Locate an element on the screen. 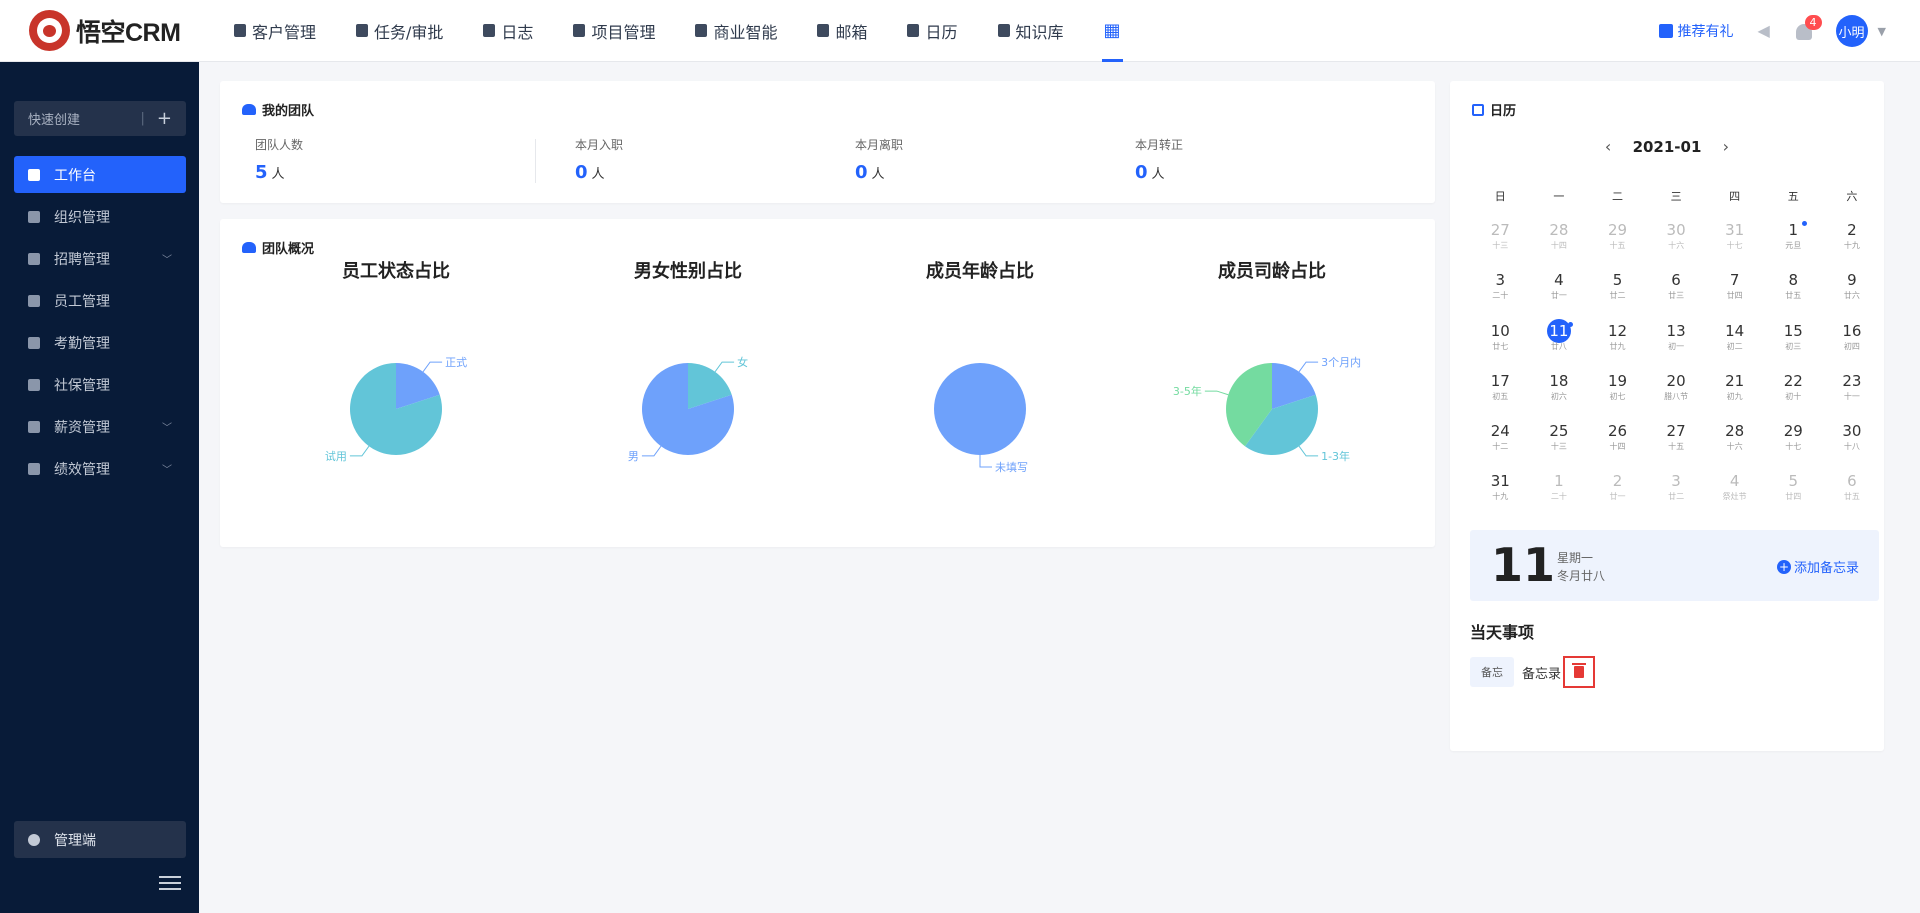 This screenshot has width=1920, height=913. calendar-day: 6 廿三 is located at coordinates (1676, 293).